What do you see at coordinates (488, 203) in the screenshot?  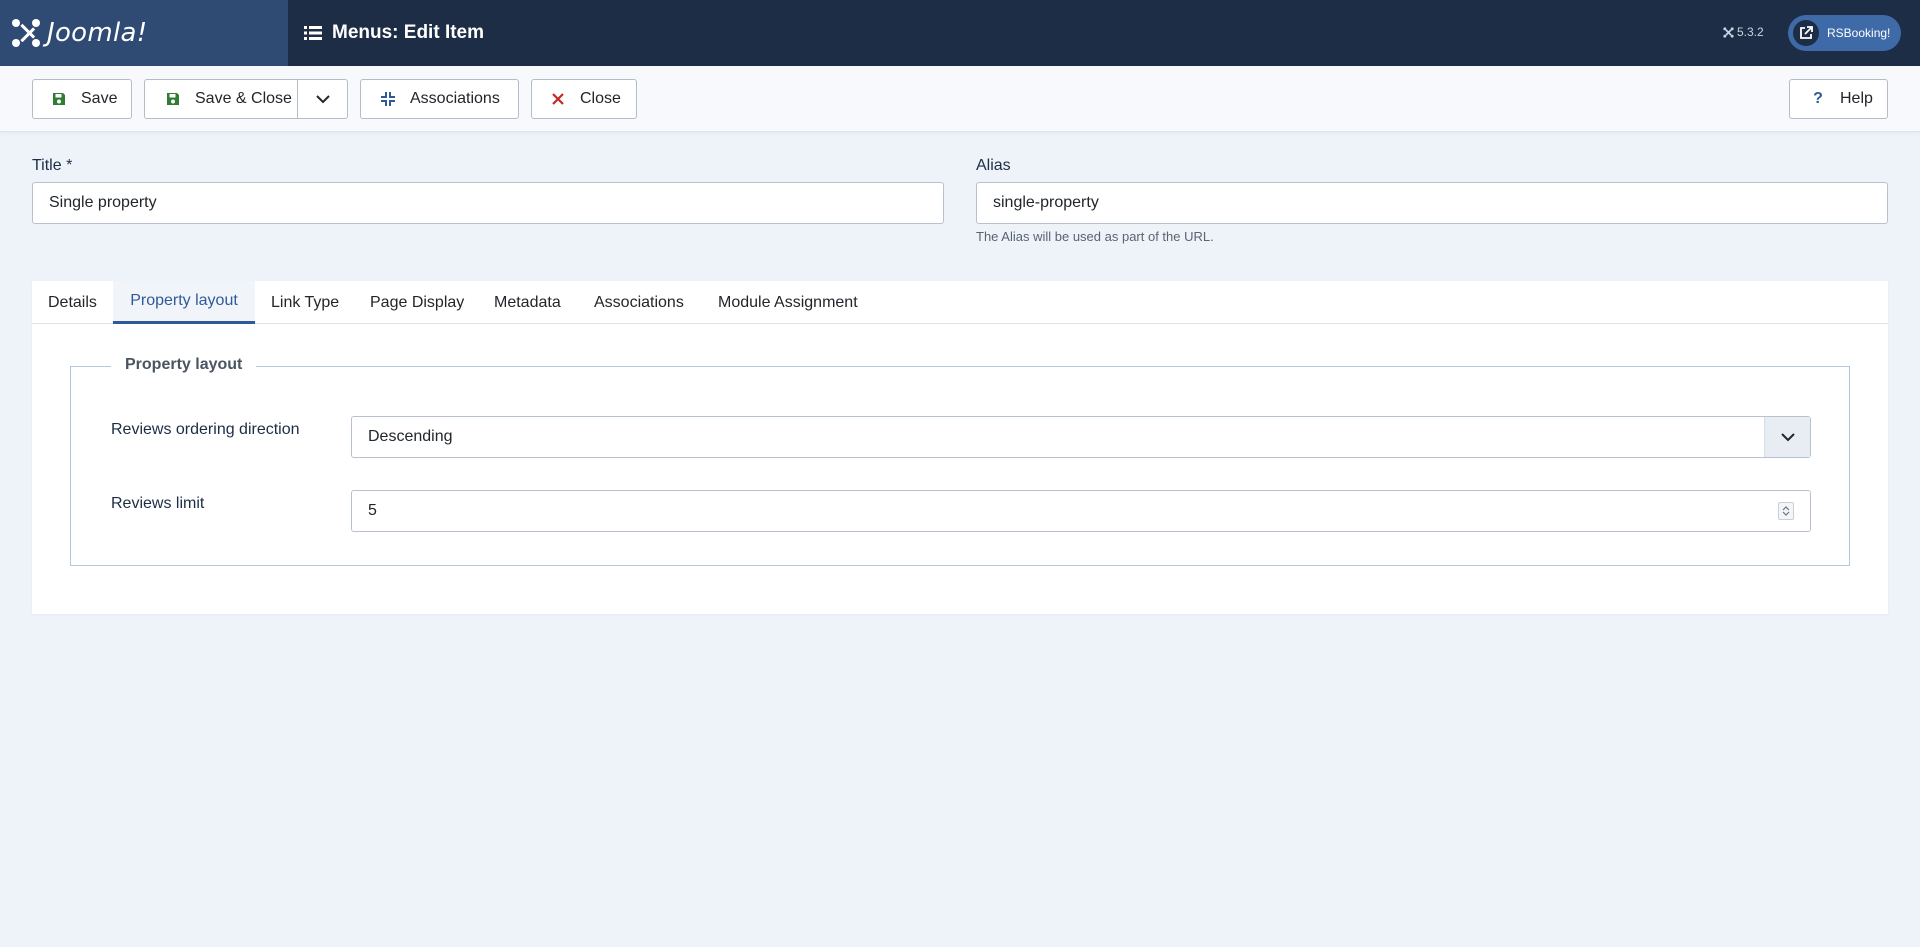 I see `title-input: Single property` at bounding box center [488, 203].